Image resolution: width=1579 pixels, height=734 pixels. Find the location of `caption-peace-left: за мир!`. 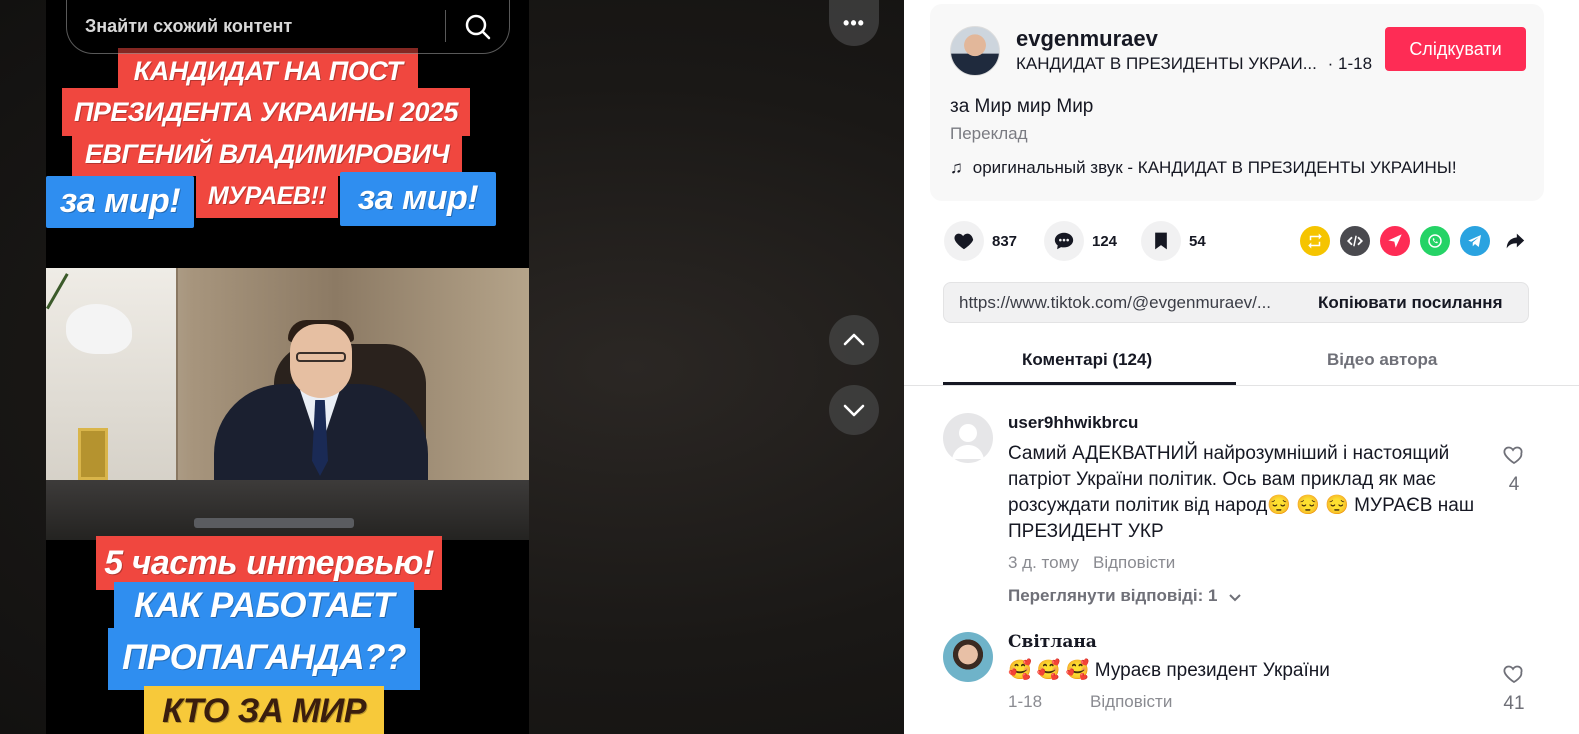

caption-peace-left: за мир! is located at coordinates (120, 202).